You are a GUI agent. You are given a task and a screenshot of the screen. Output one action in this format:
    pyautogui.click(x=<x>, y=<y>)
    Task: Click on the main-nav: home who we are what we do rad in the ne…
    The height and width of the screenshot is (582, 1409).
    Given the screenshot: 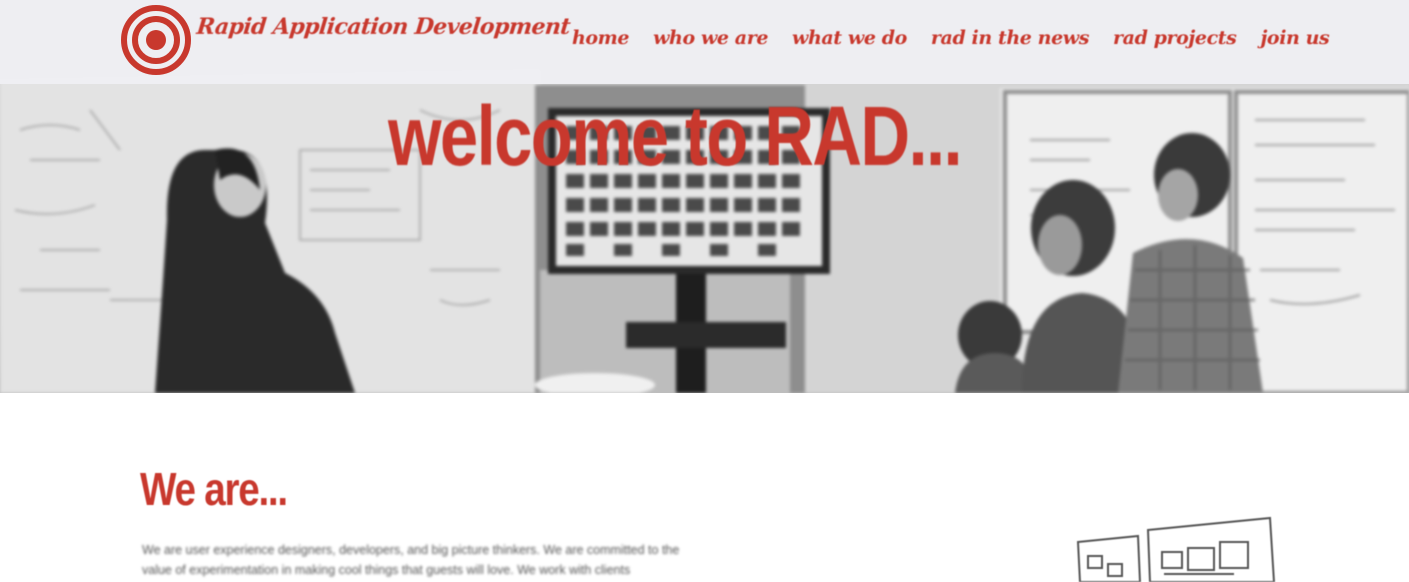 What is the action you would take?
    pyautogui.click(x=950, y=38)
    